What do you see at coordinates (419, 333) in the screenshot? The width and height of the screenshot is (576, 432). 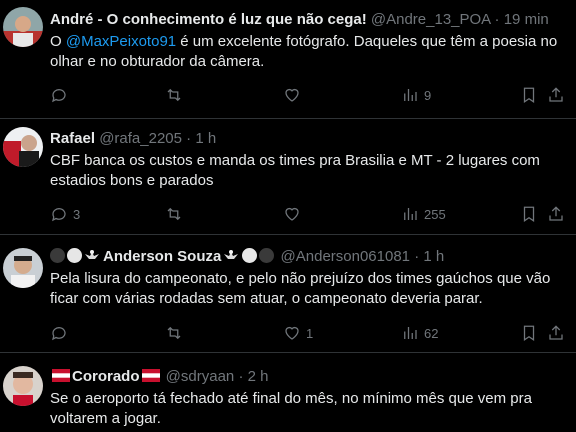 I see `views-button: 62` at bounding box center [419, 333].